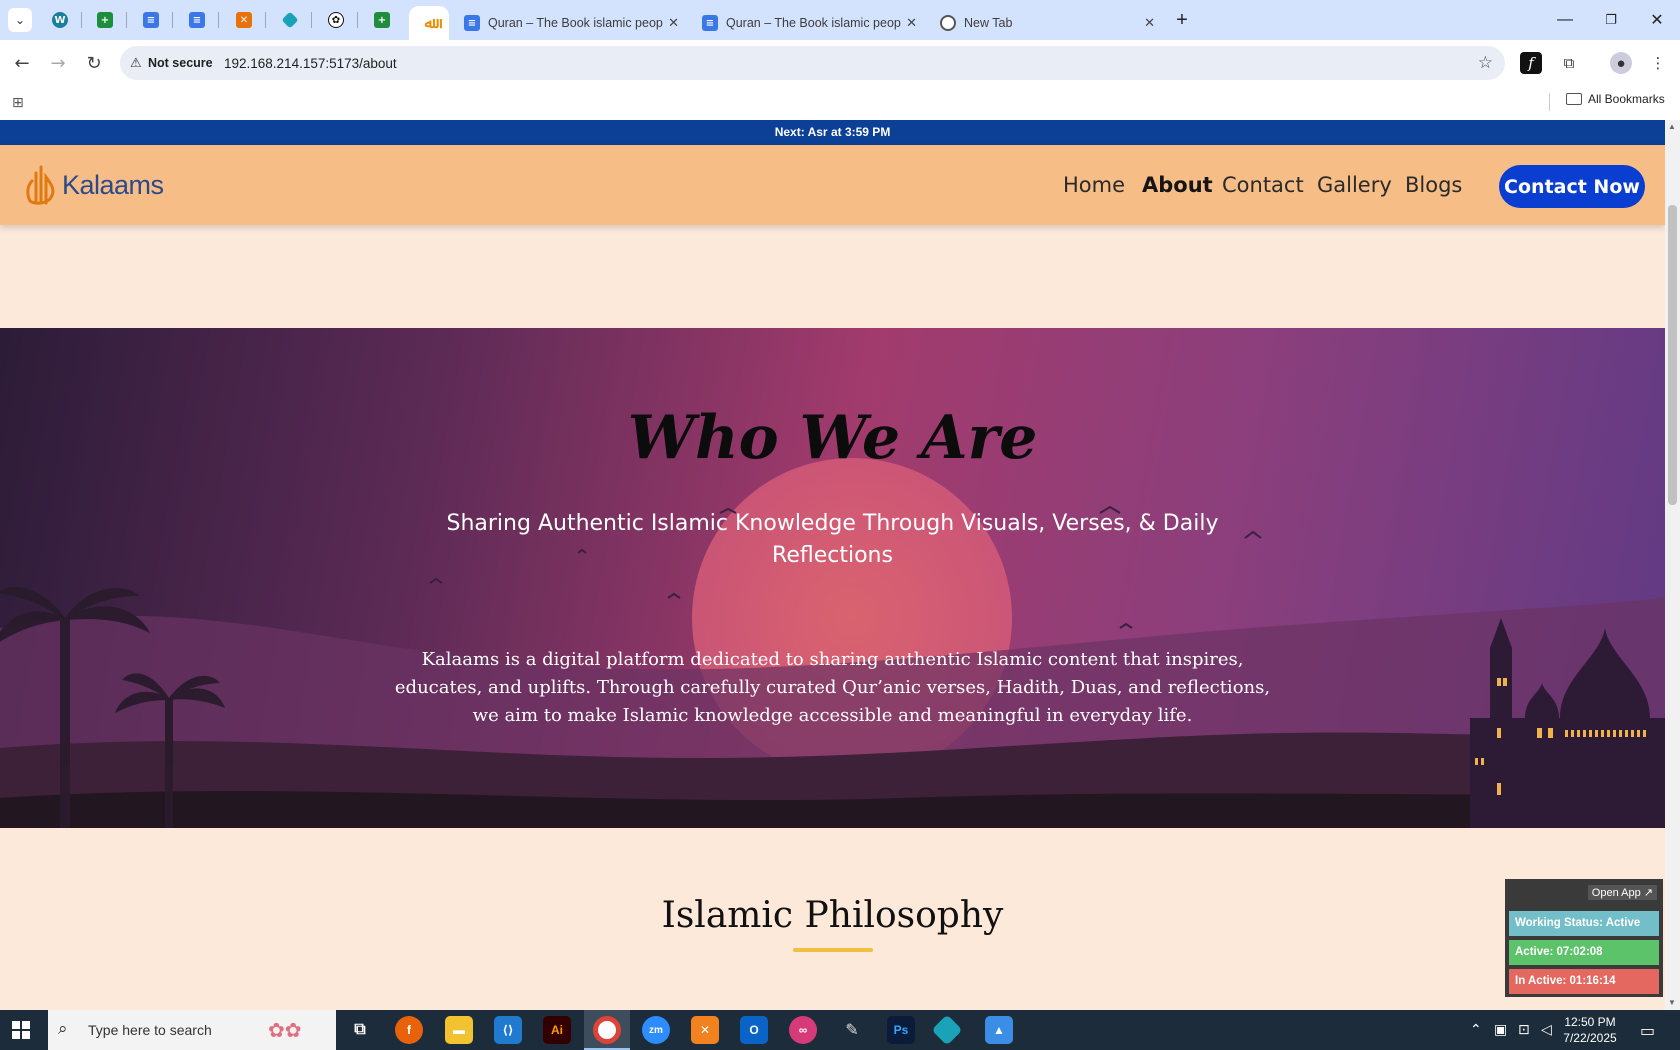  I want to click on pinned-tab-active: ﷲ, so click(429, 23).